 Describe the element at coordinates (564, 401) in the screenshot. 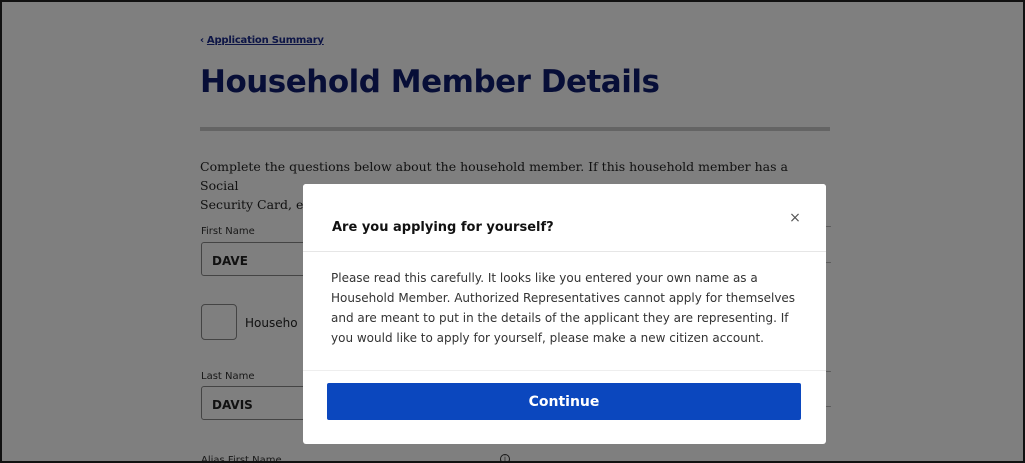

I see `continue-button: Continue` at that location.